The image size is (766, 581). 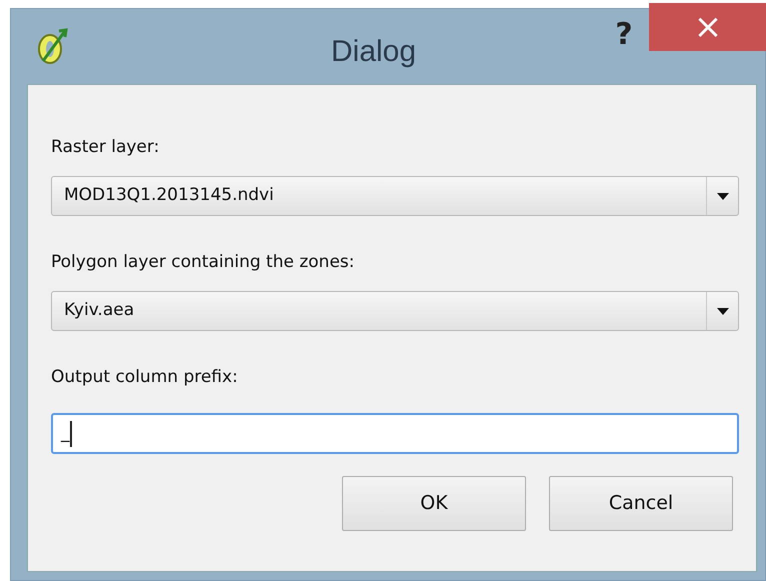 What do you see at coordinates (105, 148) in the screenshot?
I see `field-label: Raster layer:` at bounding box center [105, 148].